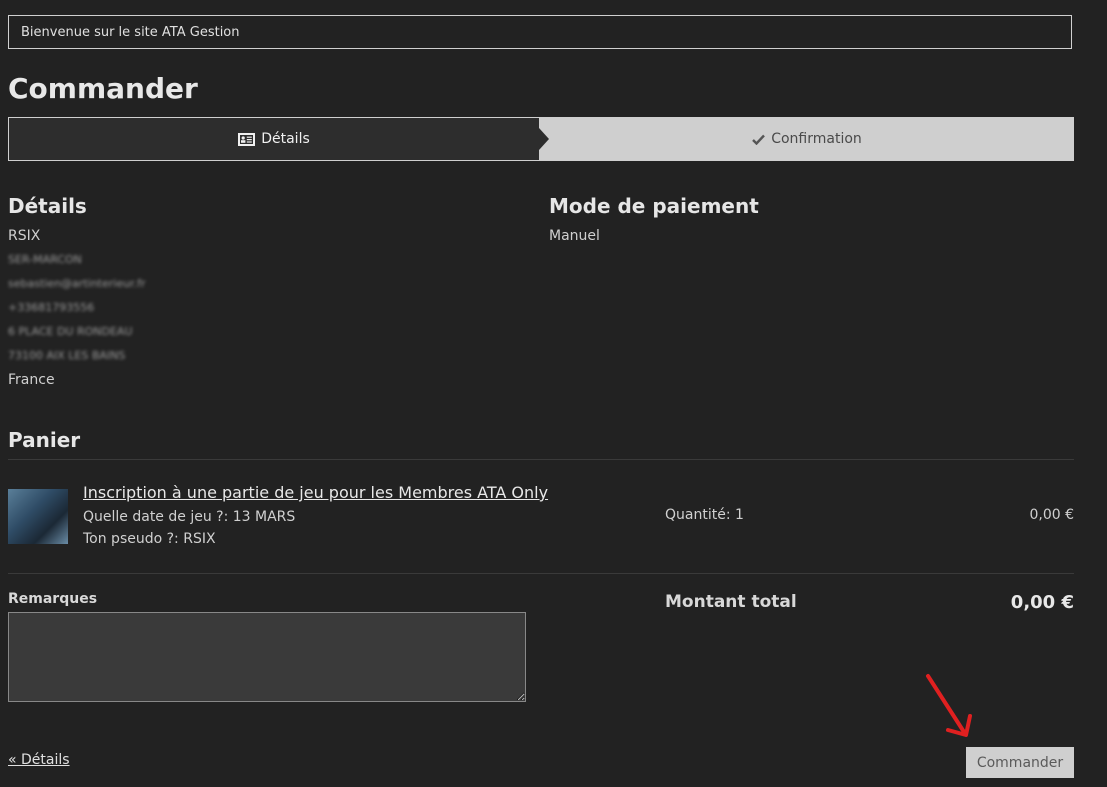 This screenshot has height=787, width=1107. I want to click on details-heading: Détails, so click(47, 206).